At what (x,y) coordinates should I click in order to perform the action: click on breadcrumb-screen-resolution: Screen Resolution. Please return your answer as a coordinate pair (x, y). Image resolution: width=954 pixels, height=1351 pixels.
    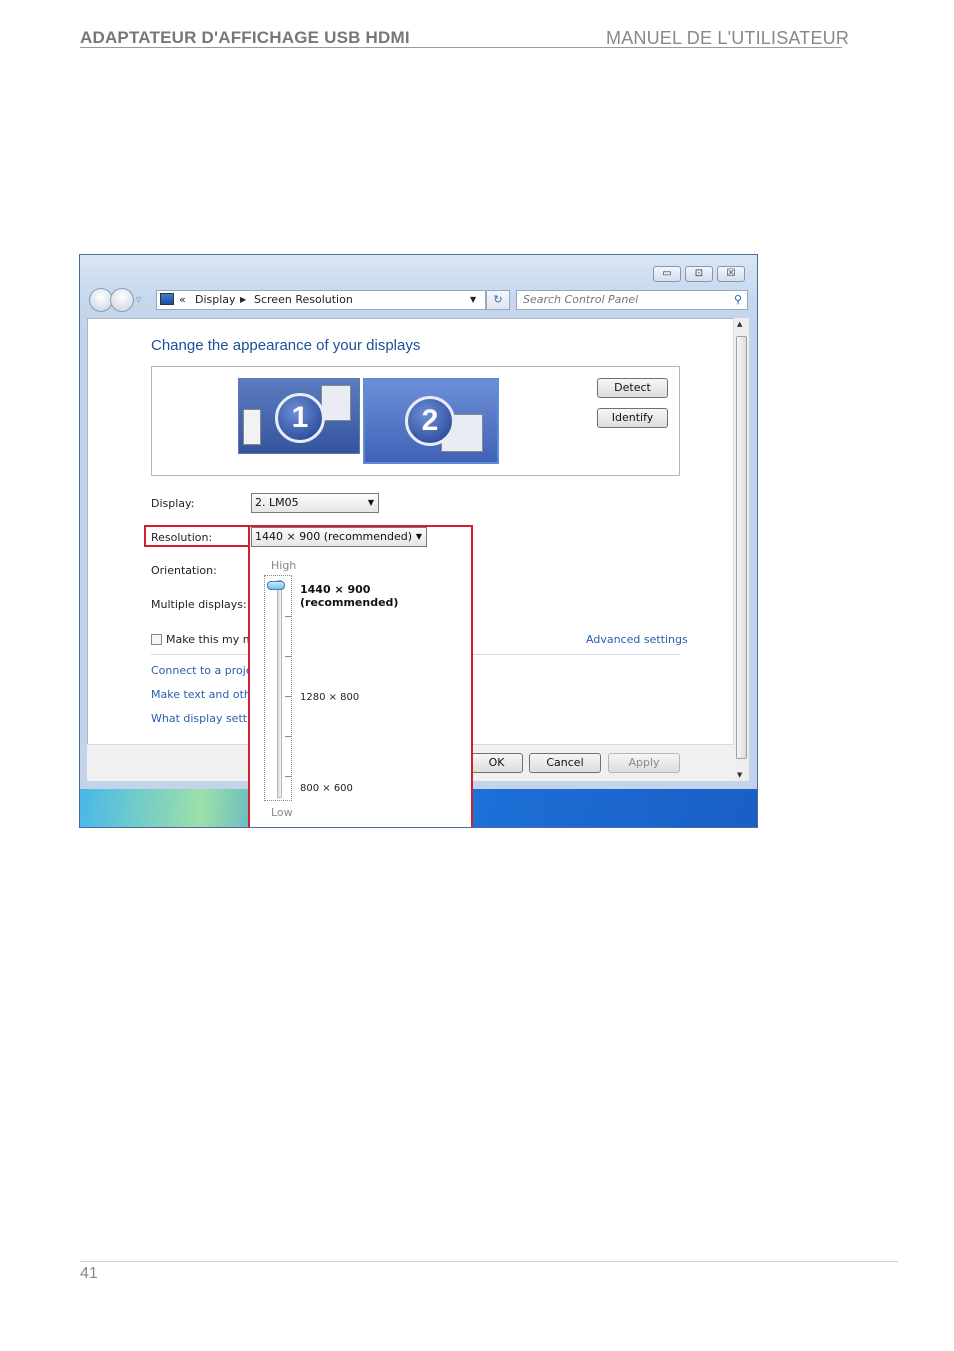
    Looking at the image, I should click on (303, 300).